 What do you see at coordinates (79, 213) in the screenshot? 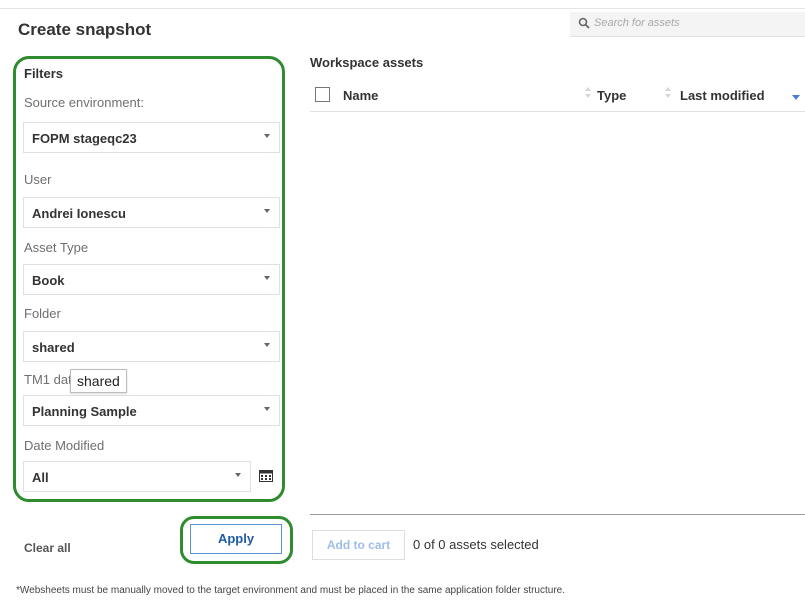
I see `user-value: Andrei Ionescu` at bounding box center [79, 213].